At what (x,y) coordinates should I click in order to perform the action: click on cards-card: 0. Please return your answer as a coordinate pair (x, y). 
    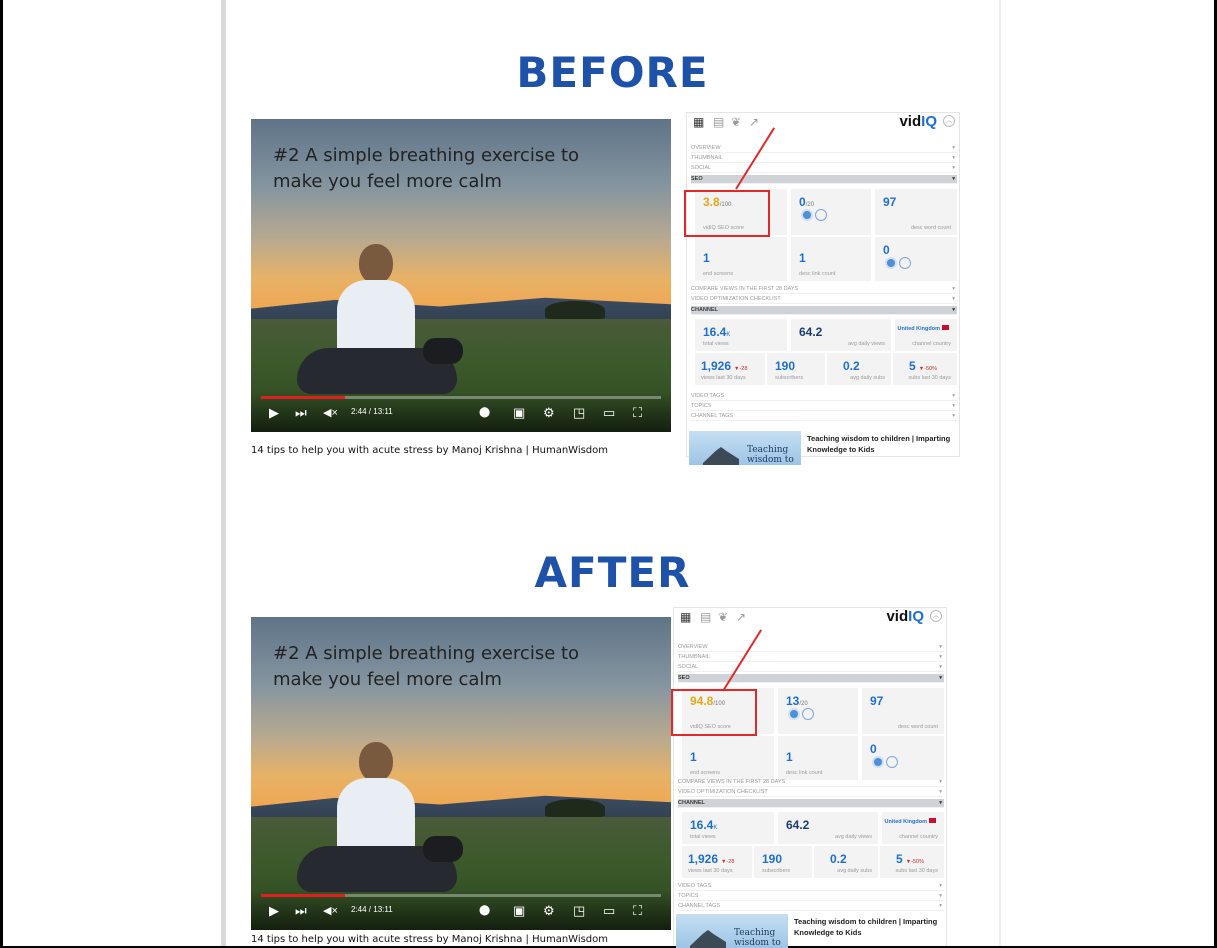
    Looking at the image, I should click on (916, 259).